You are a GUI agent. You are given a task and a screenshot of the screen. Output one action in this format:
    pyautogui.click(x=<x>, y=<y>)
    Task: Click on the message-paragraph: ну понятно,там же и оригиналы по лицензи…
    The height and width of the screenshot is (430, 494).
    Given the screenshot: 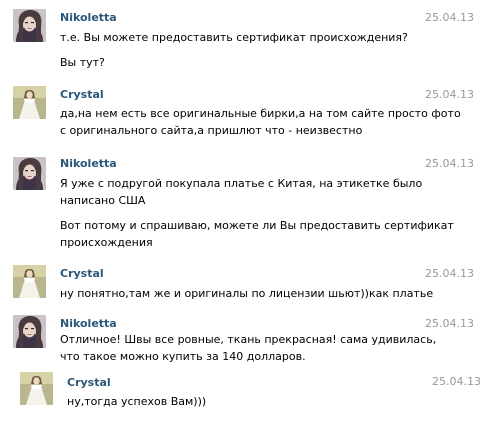 What is the action you would take?
    pyautogui.click(x=246, y=293)
    